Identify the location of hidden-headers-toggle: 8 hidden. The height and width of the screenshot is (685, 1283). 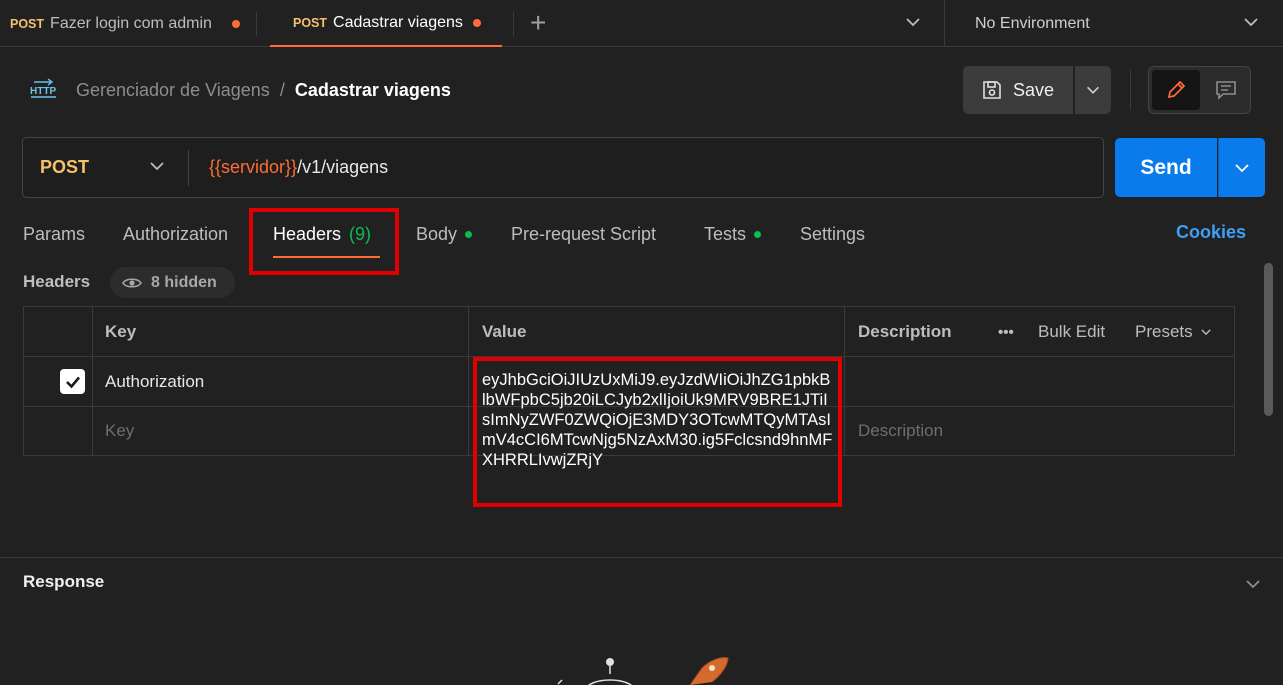
(172, 282).